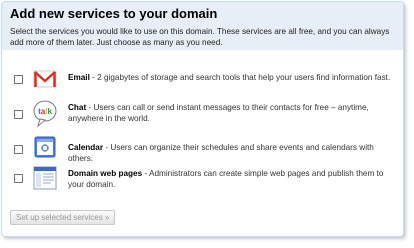 This screenshot has height=248, width=414. Describe the element at coordinates (86, 147) in the screenshot. I see `calendar-name: Calendar` at that location.